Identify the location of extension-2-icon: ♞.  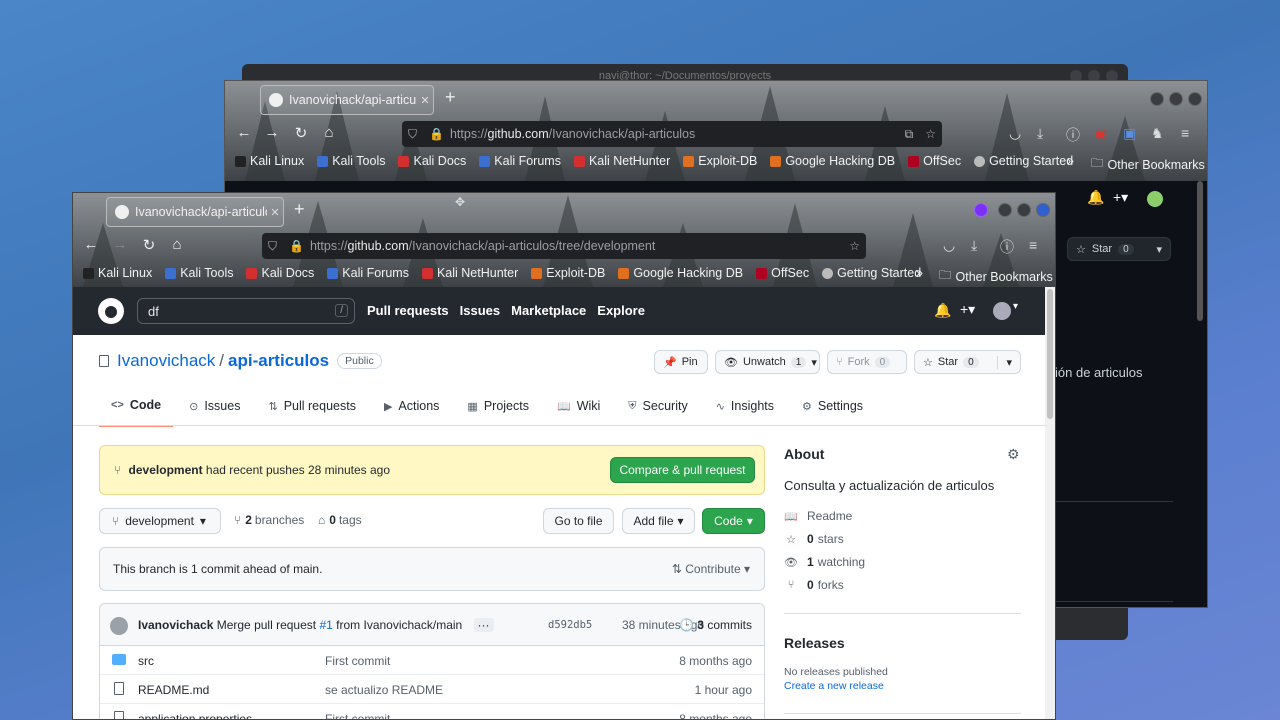
(1157, 133).